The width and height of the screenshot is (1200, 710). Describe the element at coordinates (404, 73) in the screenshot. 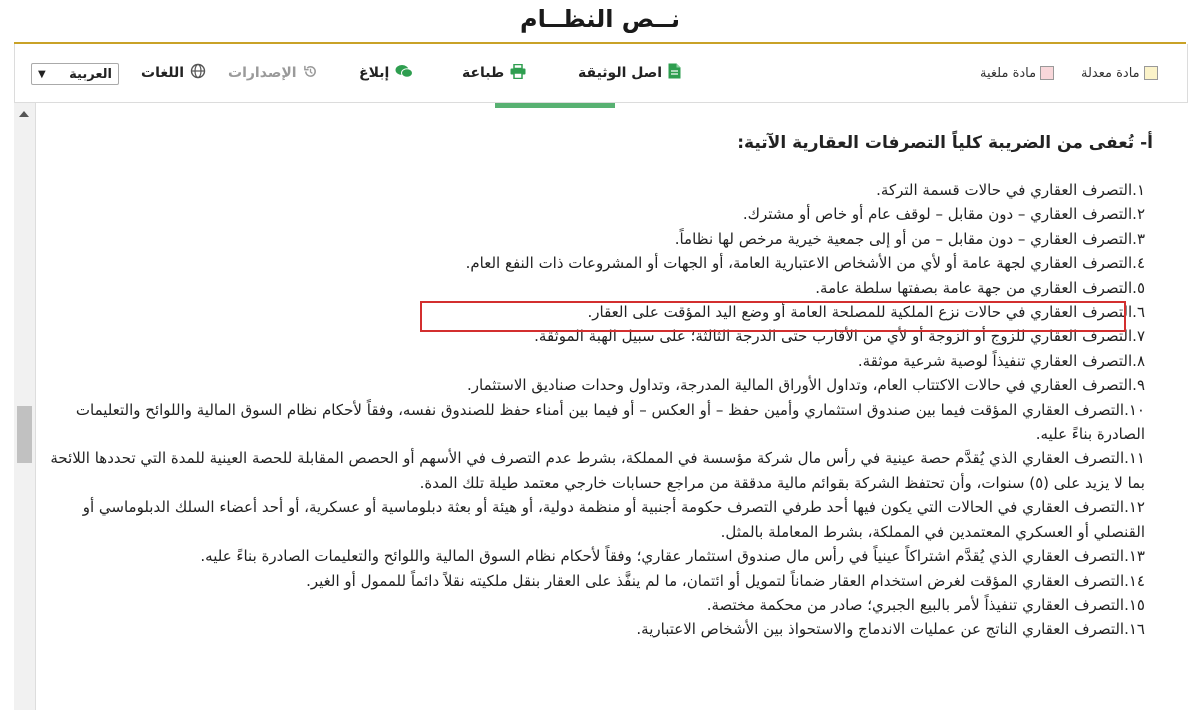

I see `chat-icon` at that location.